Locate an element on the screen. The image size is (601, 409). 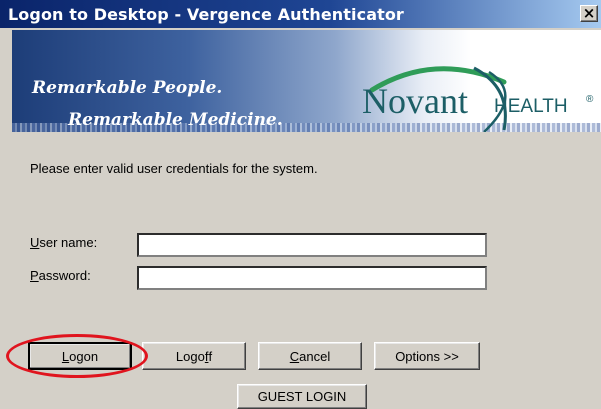
close-icon: × is located at coordinates (589, 13).